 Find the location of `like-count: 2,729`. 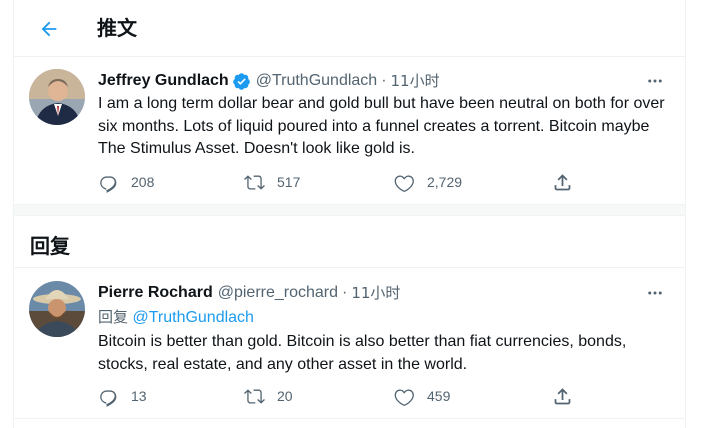

like-count: 2,729 is located at coordinates (445, 182).